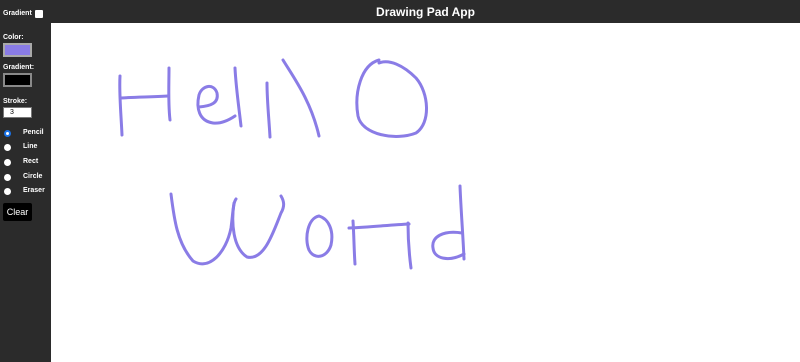  What do you see at coordinates (17, 50) in the screenshot?
I see `color-picker` at bounding box center [17, 50].